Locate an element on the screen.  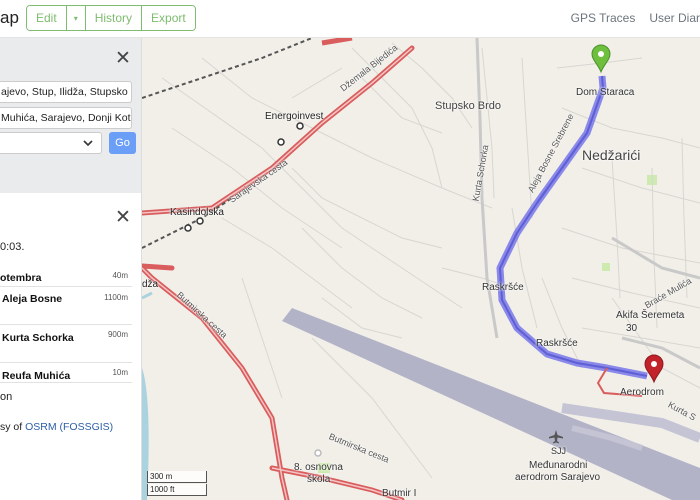
route-step: Aleja Bosne 1100m is located at coordinates (66, 306).